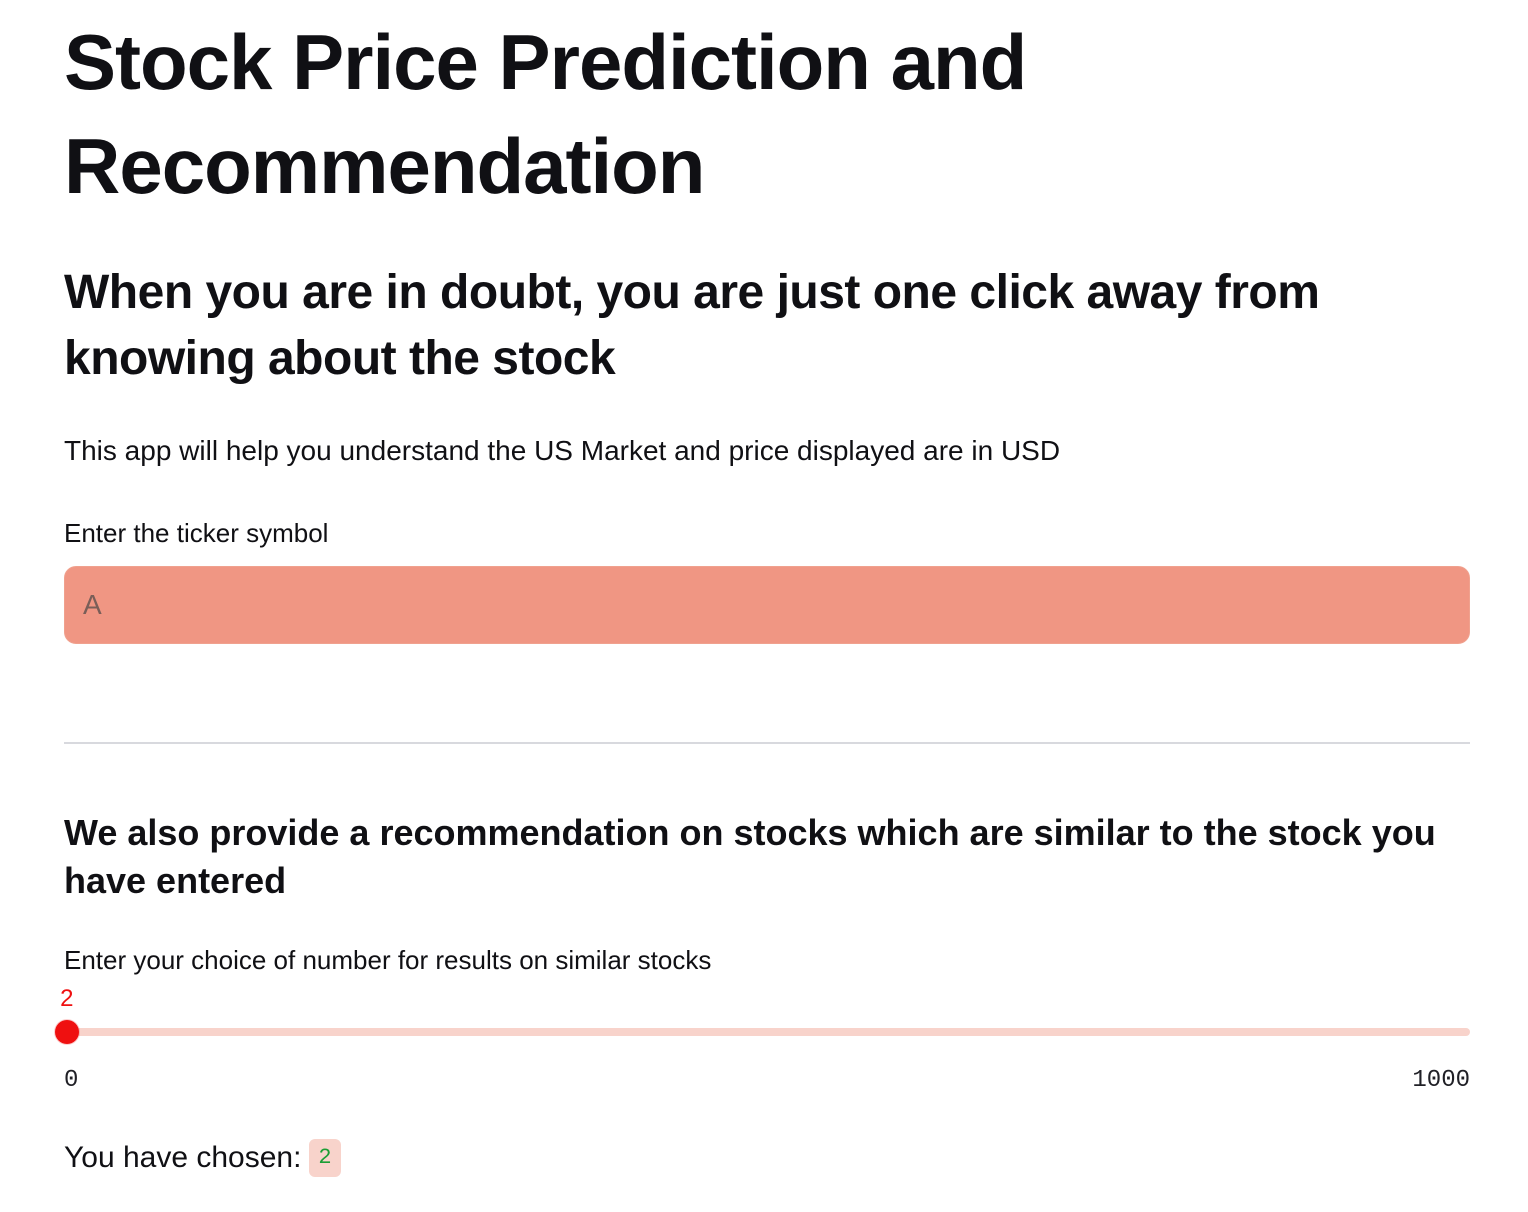 This screenshot has height=1212, width=1528. What do you see at coordinates (762, 1039) in the screenshot?
I see `similar-stock-count-slider: 2 0 1000` at bounding box center [762, 1039].